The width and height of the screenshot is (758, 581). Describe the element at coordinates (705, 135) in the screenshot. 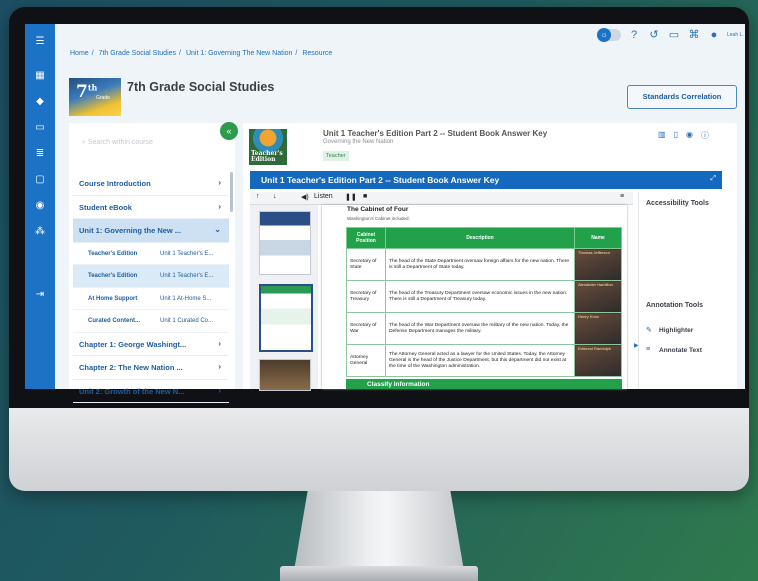

I see `info-icon: ⓘ` at that location.